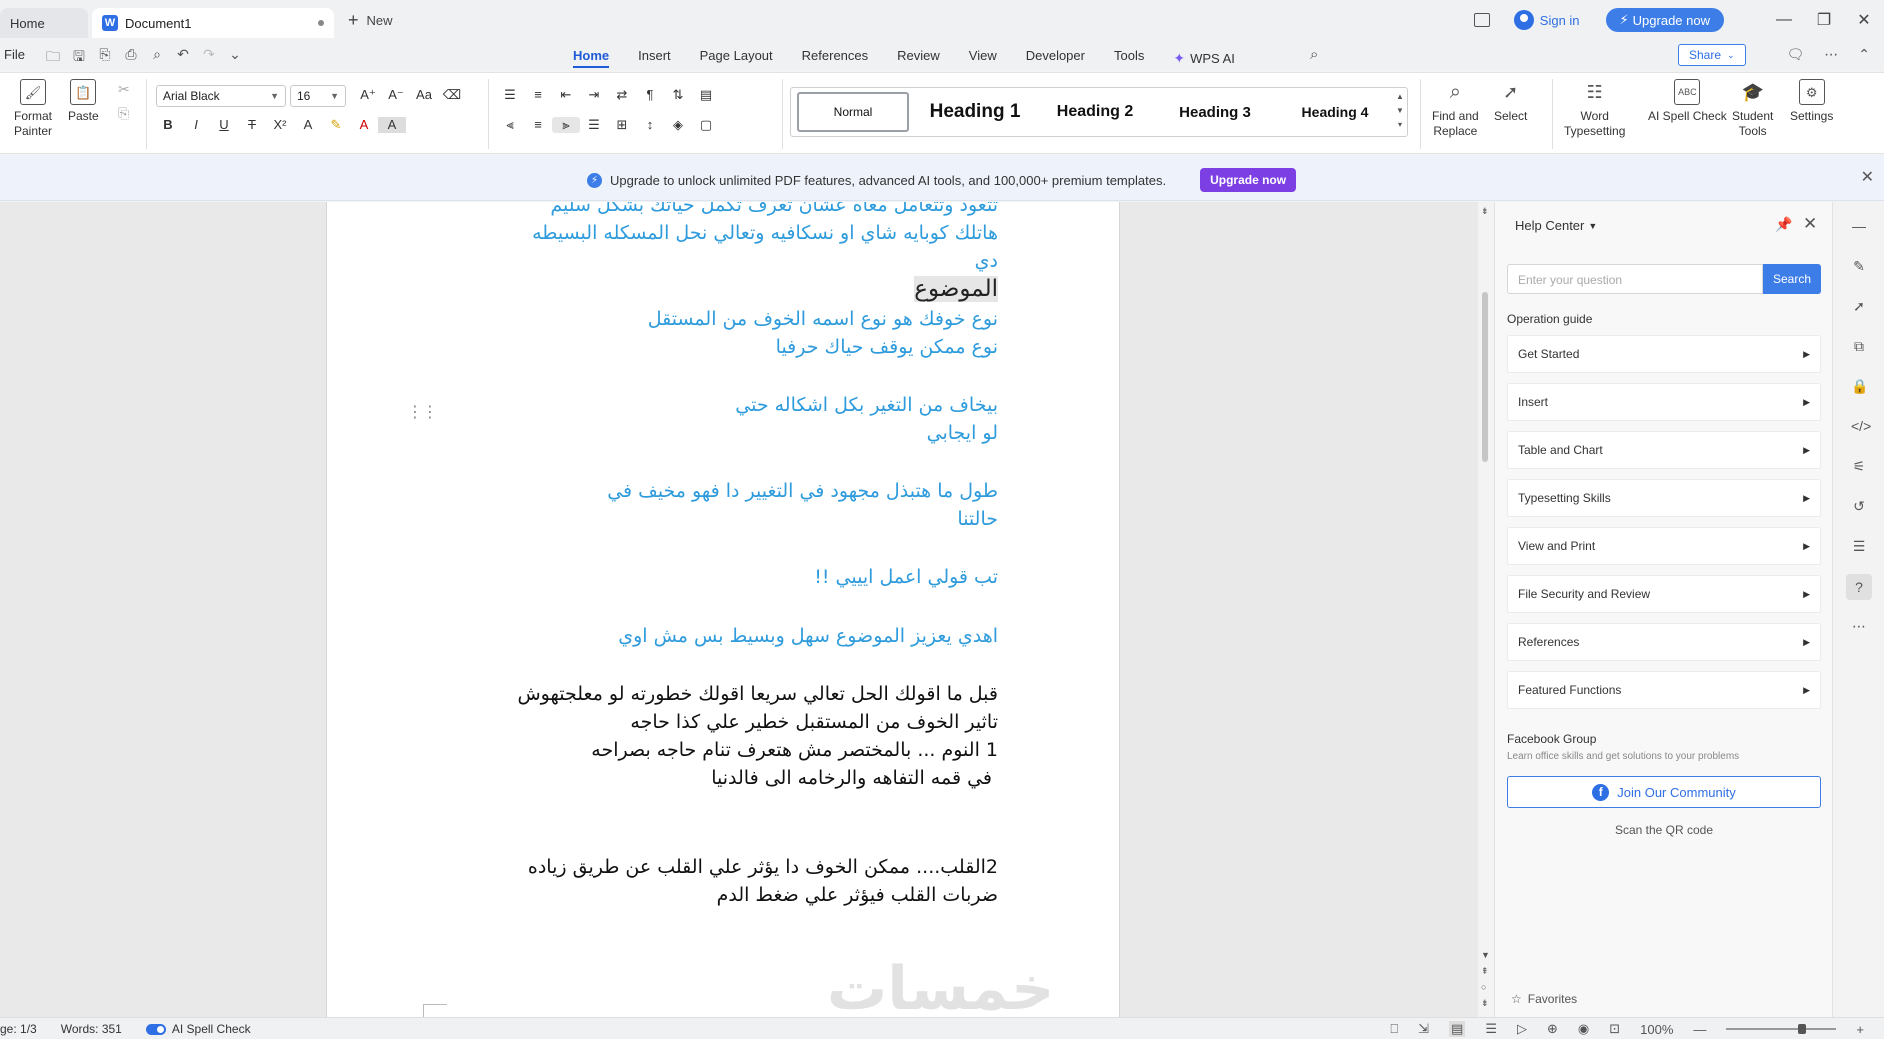 The width and height of the screenshot is (1884, 1039). What do you see at coordinates (91, 1029) in the screenshot?
I see `word-count: Words: 351` at bounding box center [91, 1029].